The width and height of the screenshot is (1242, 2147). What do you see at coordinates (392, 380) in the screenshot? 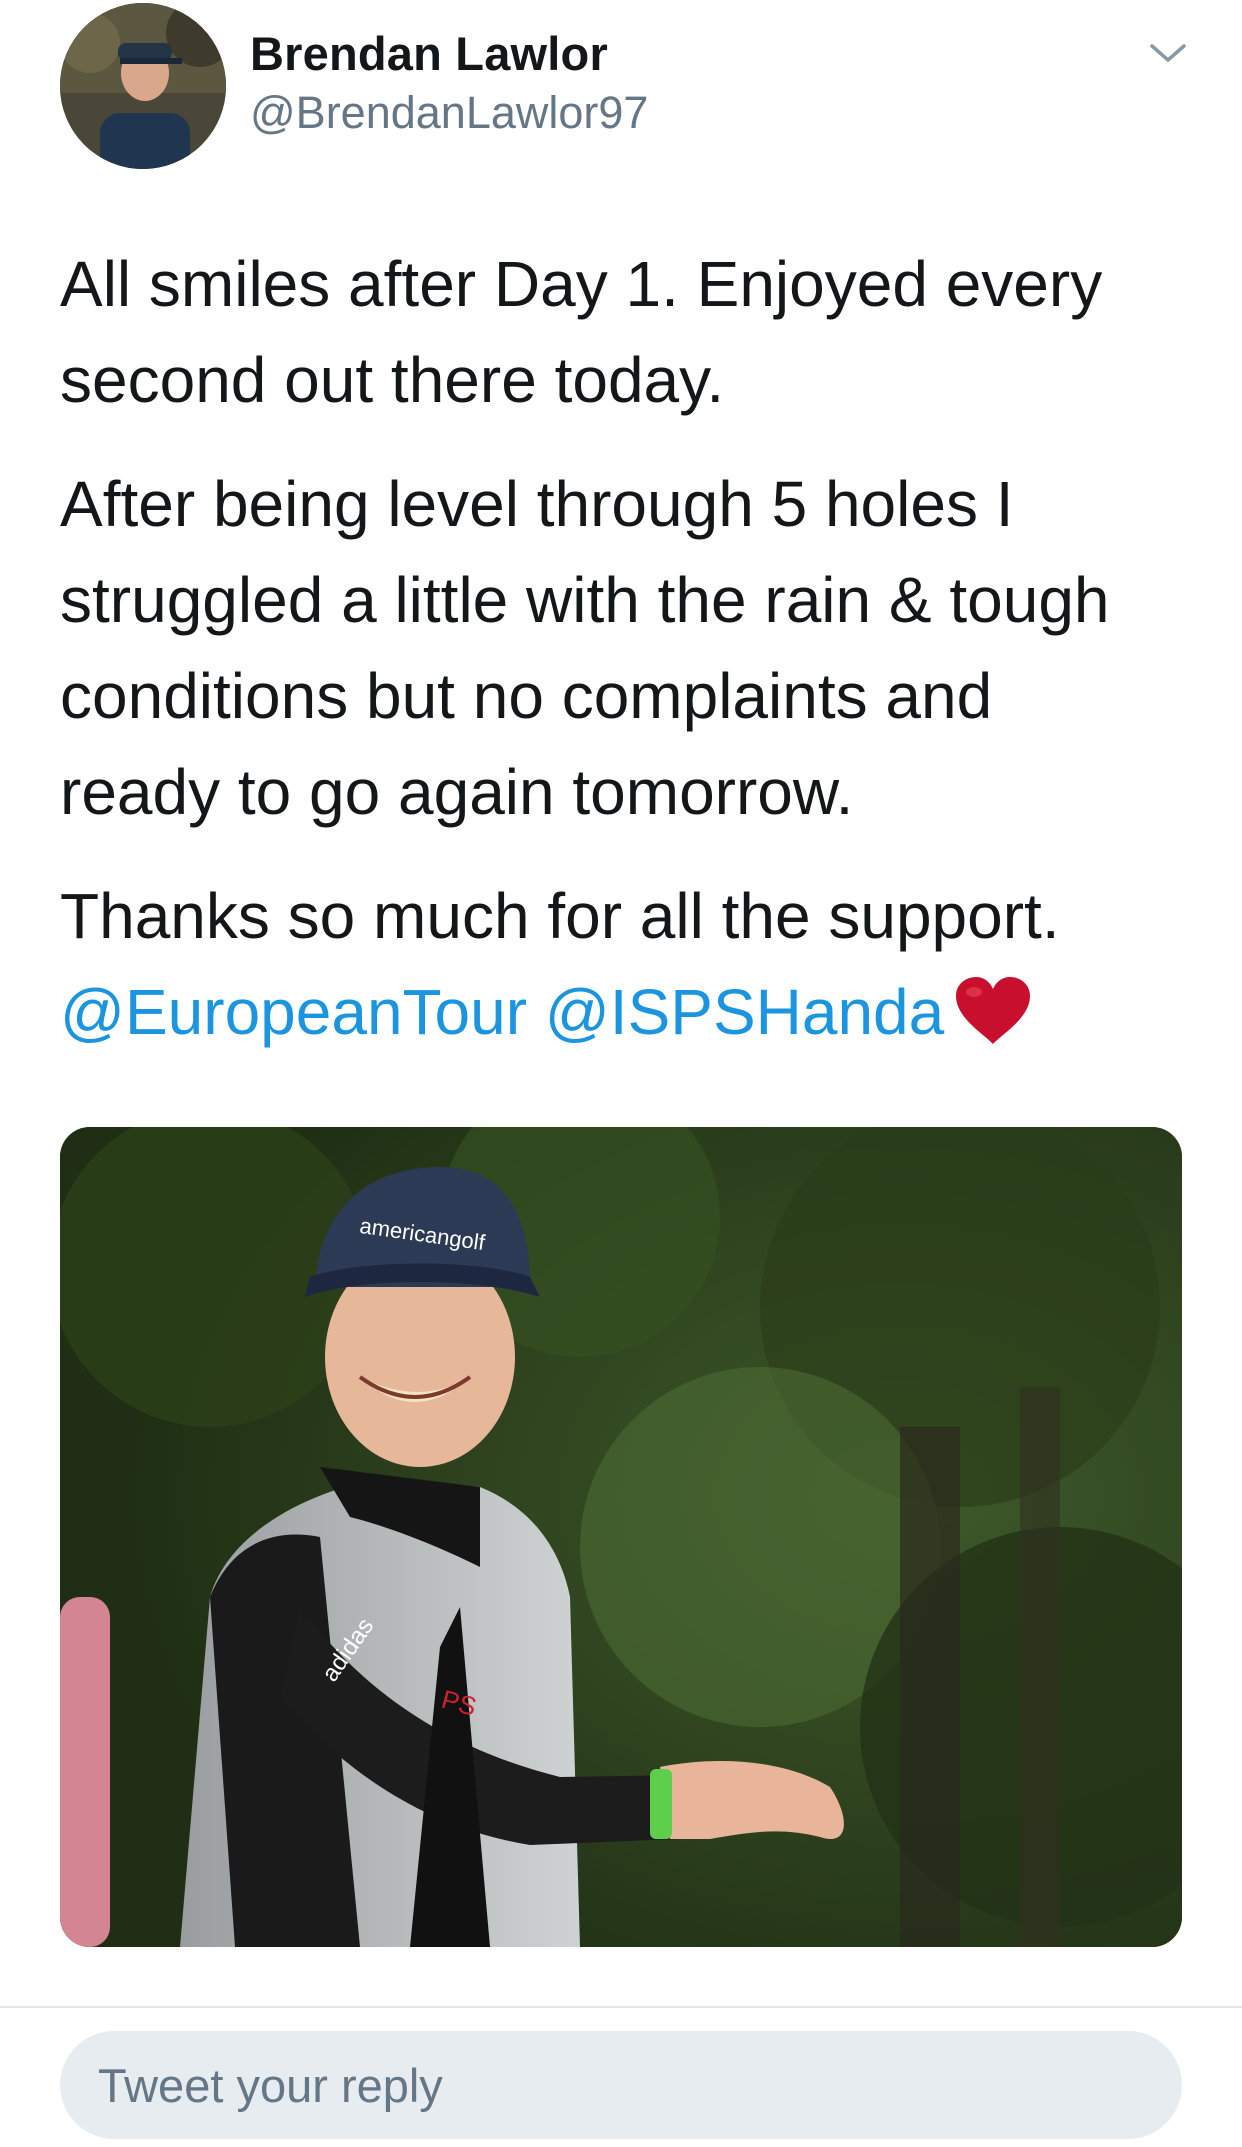
I see `tweet-line: second out there today.` at bounding box center [392, 380].